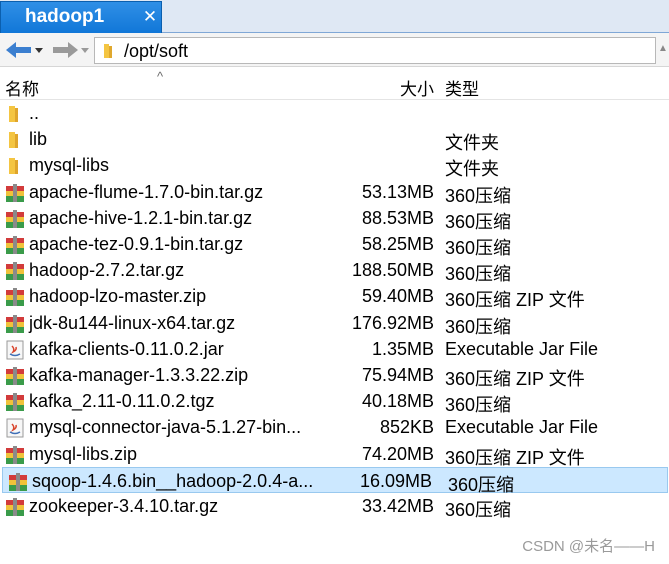 Image resolution: width=669 pixels, height=564 pixels. Describe the element at coordinates (122, 401) in the screenshot. I see `file-name: kafka_2.11-0.11.0.2.tgz` at that location.